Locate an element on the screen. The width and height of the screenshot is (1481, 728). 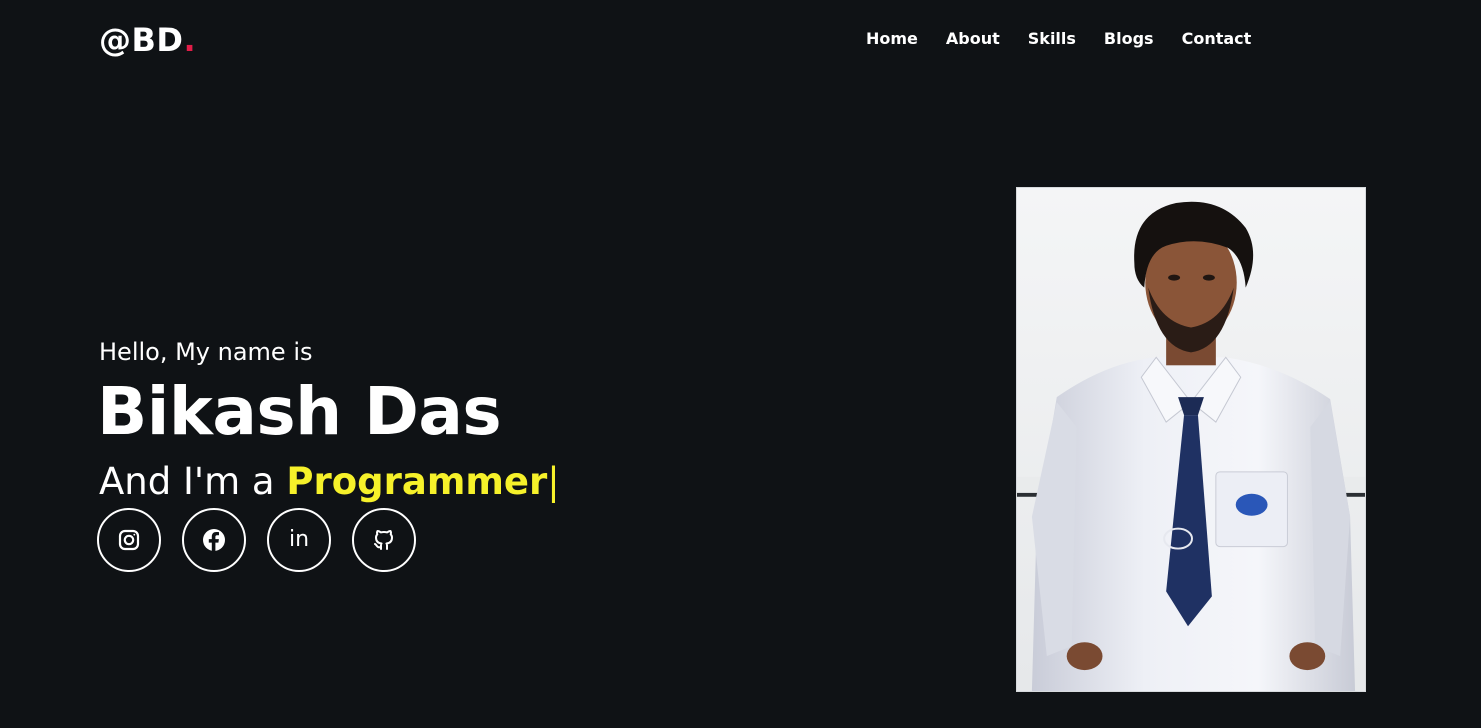
nav-blogs-link: Blogs is located at coordinates (1129, 39).